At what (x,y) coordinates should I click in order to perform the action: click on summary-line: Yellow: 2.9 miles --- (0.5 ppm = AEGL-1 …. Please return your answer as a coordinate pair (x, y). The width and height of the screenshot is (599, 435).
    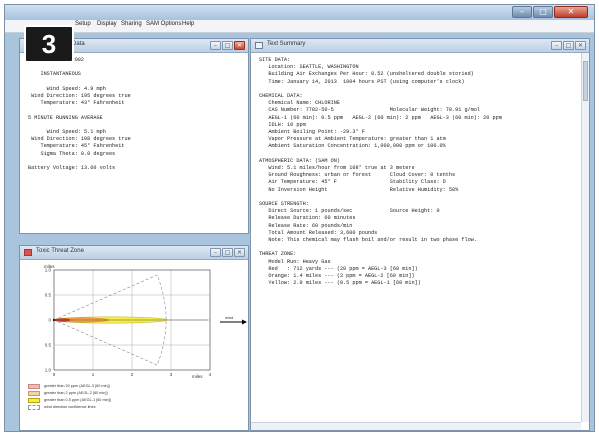
    Looking at the image, I should click on (340, 283).